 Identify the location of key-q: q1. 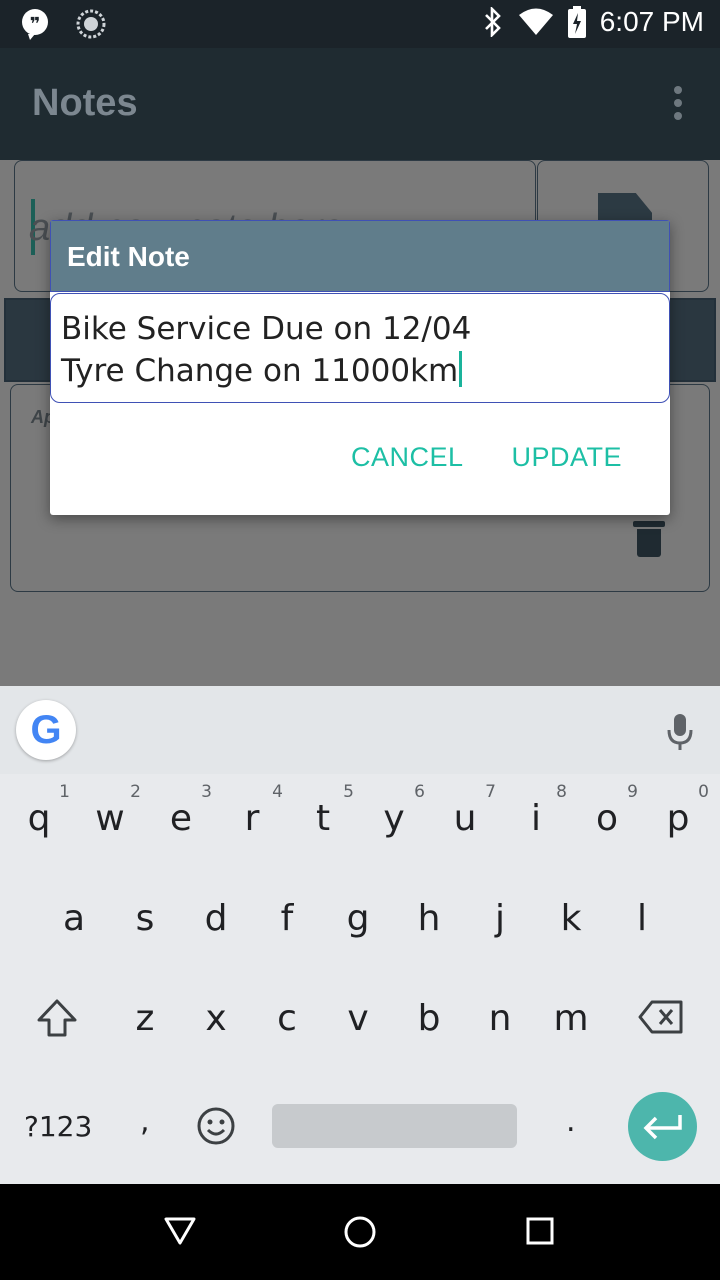
(39, 826).